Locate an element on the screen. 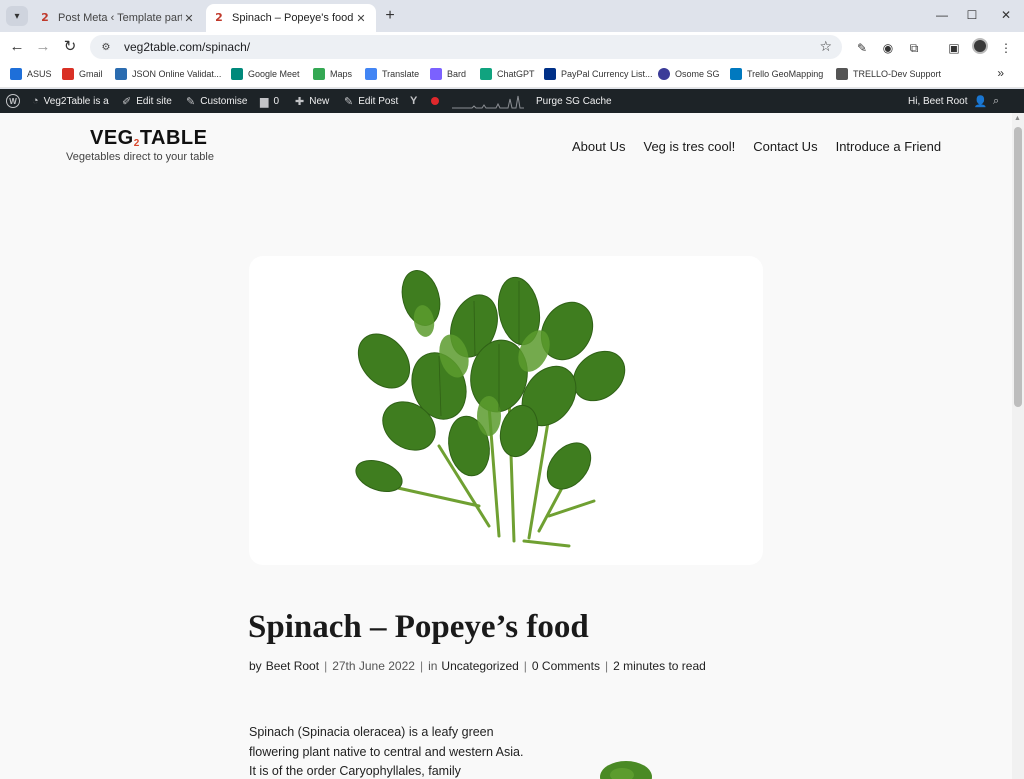  meta-category-link: Uncategorized is located at coordinates (479, 666).